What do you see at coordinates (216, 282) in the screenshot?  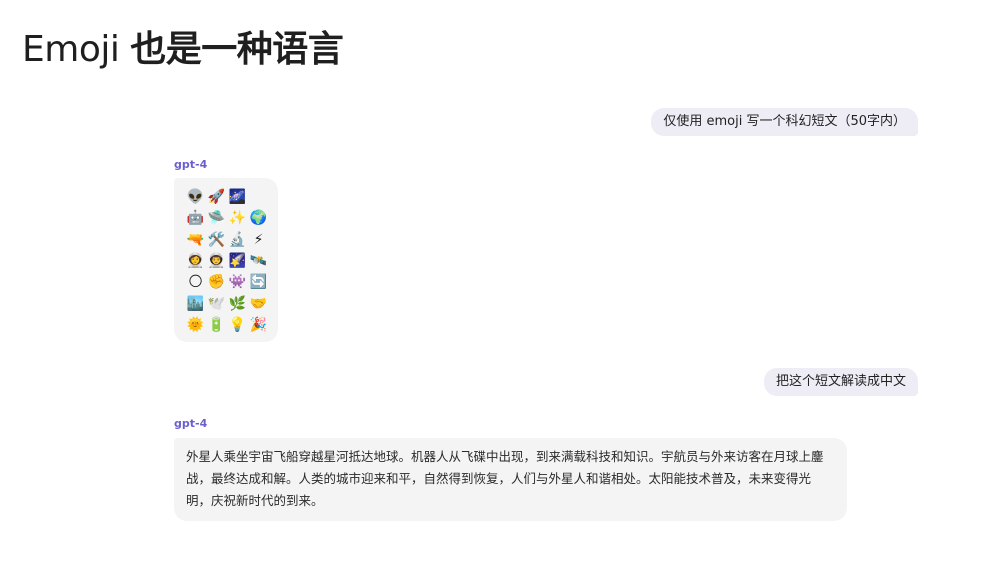 I see `emoji-glyph: ✊` at bounding box center [216, 282].